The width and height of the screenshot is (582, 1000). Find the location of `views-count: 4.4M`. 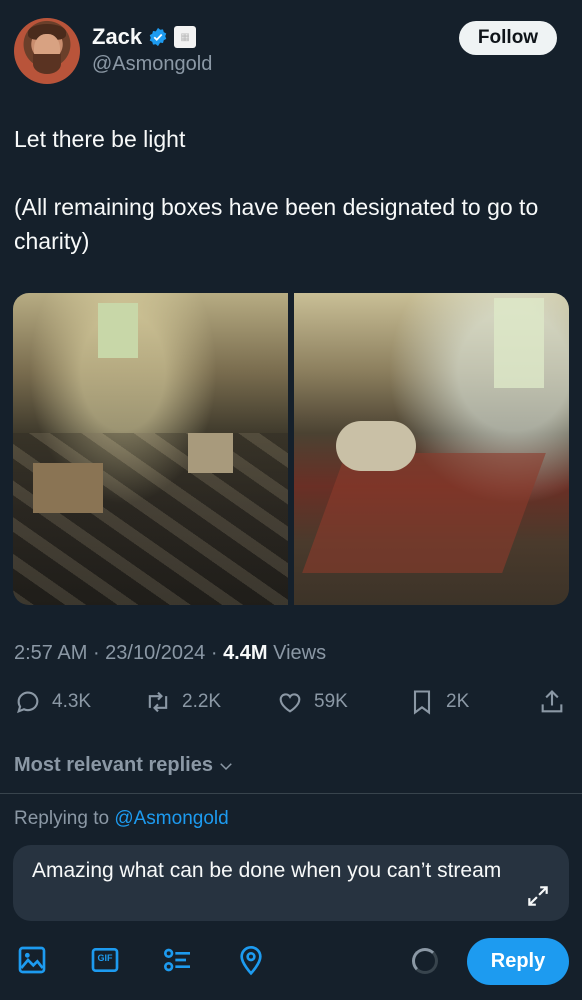

views-count: 4.4M is located at coordinates (245, 653).